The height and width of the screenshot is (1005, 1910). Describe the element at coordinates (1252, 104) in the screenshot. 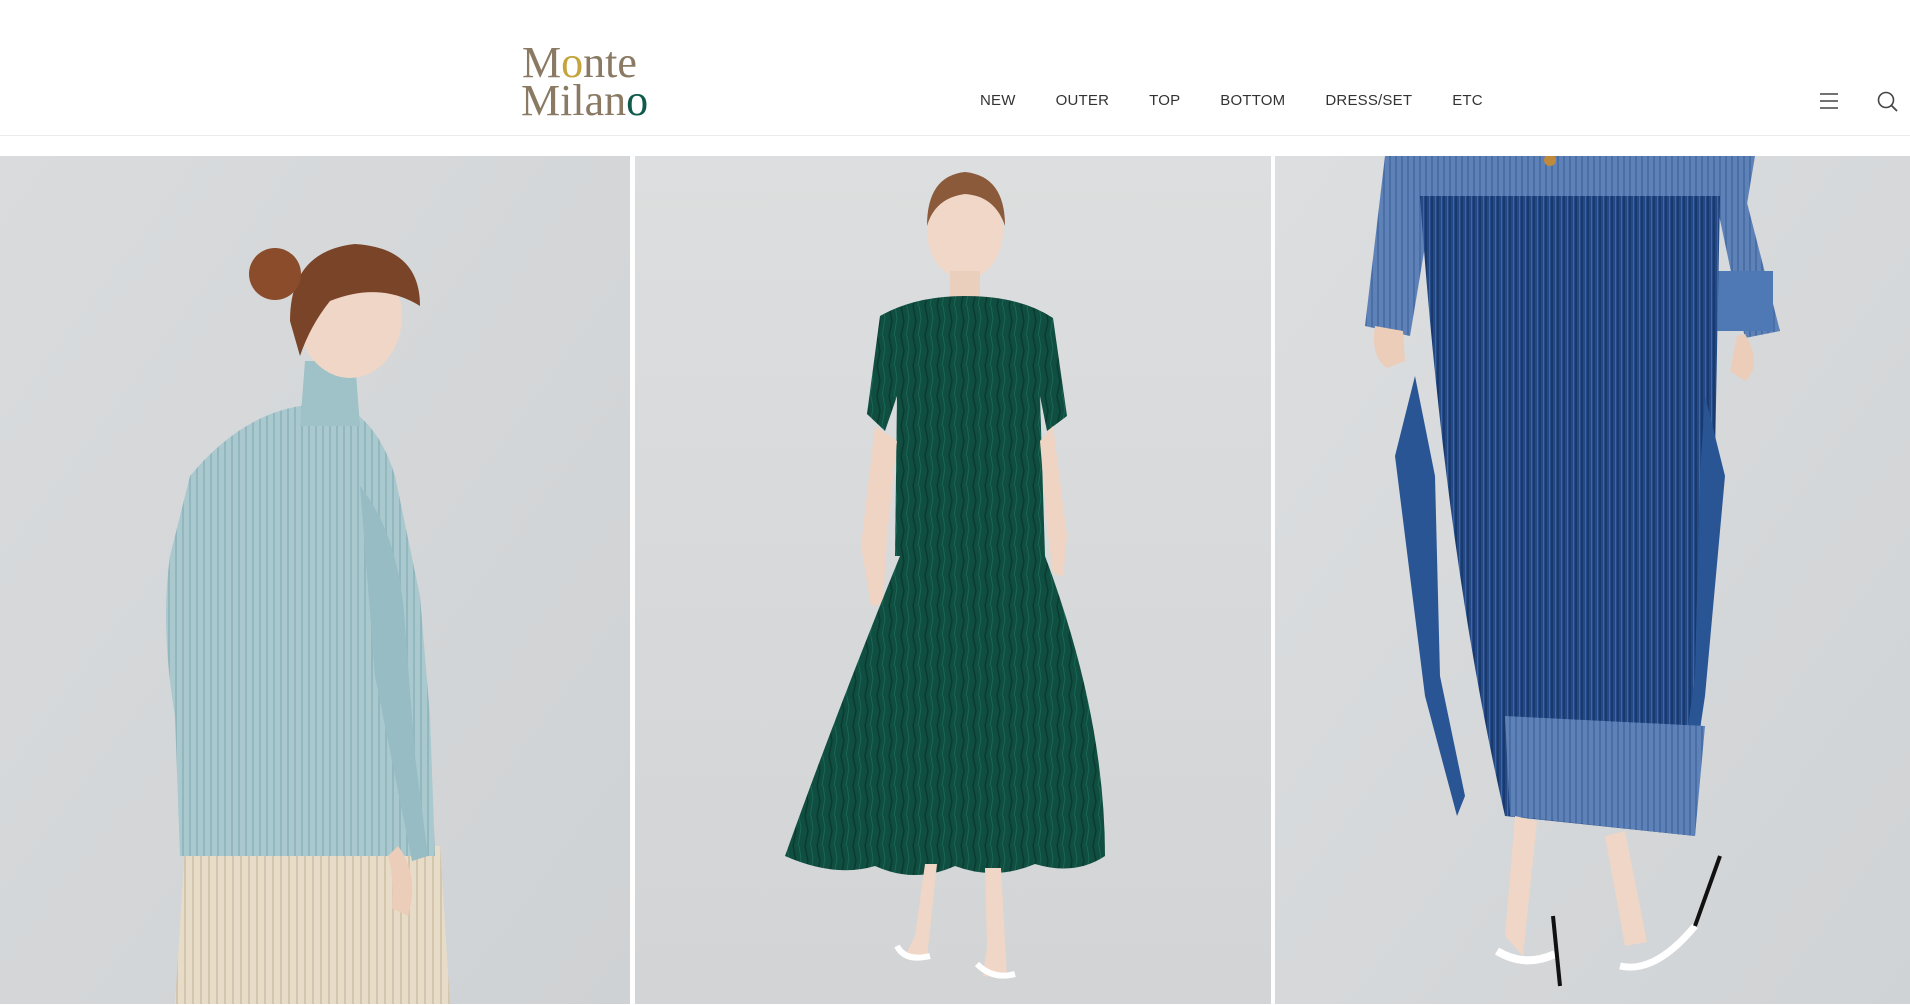

I see `nav-item-bottom: BOTTOM` at that location.